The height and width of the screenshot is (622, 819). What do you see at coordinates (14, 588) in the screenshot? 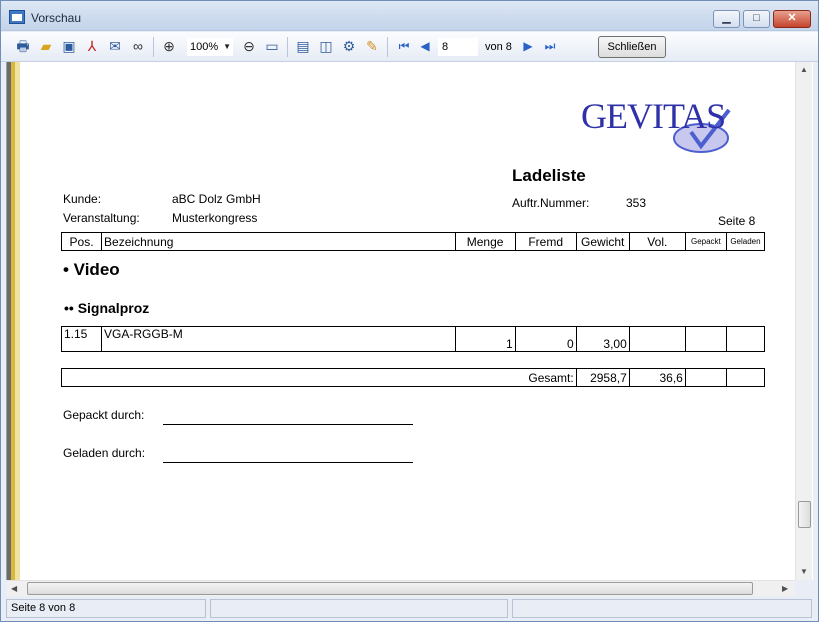
I see `scroll-left-icon: ◀` at bounding box center [14, 588].